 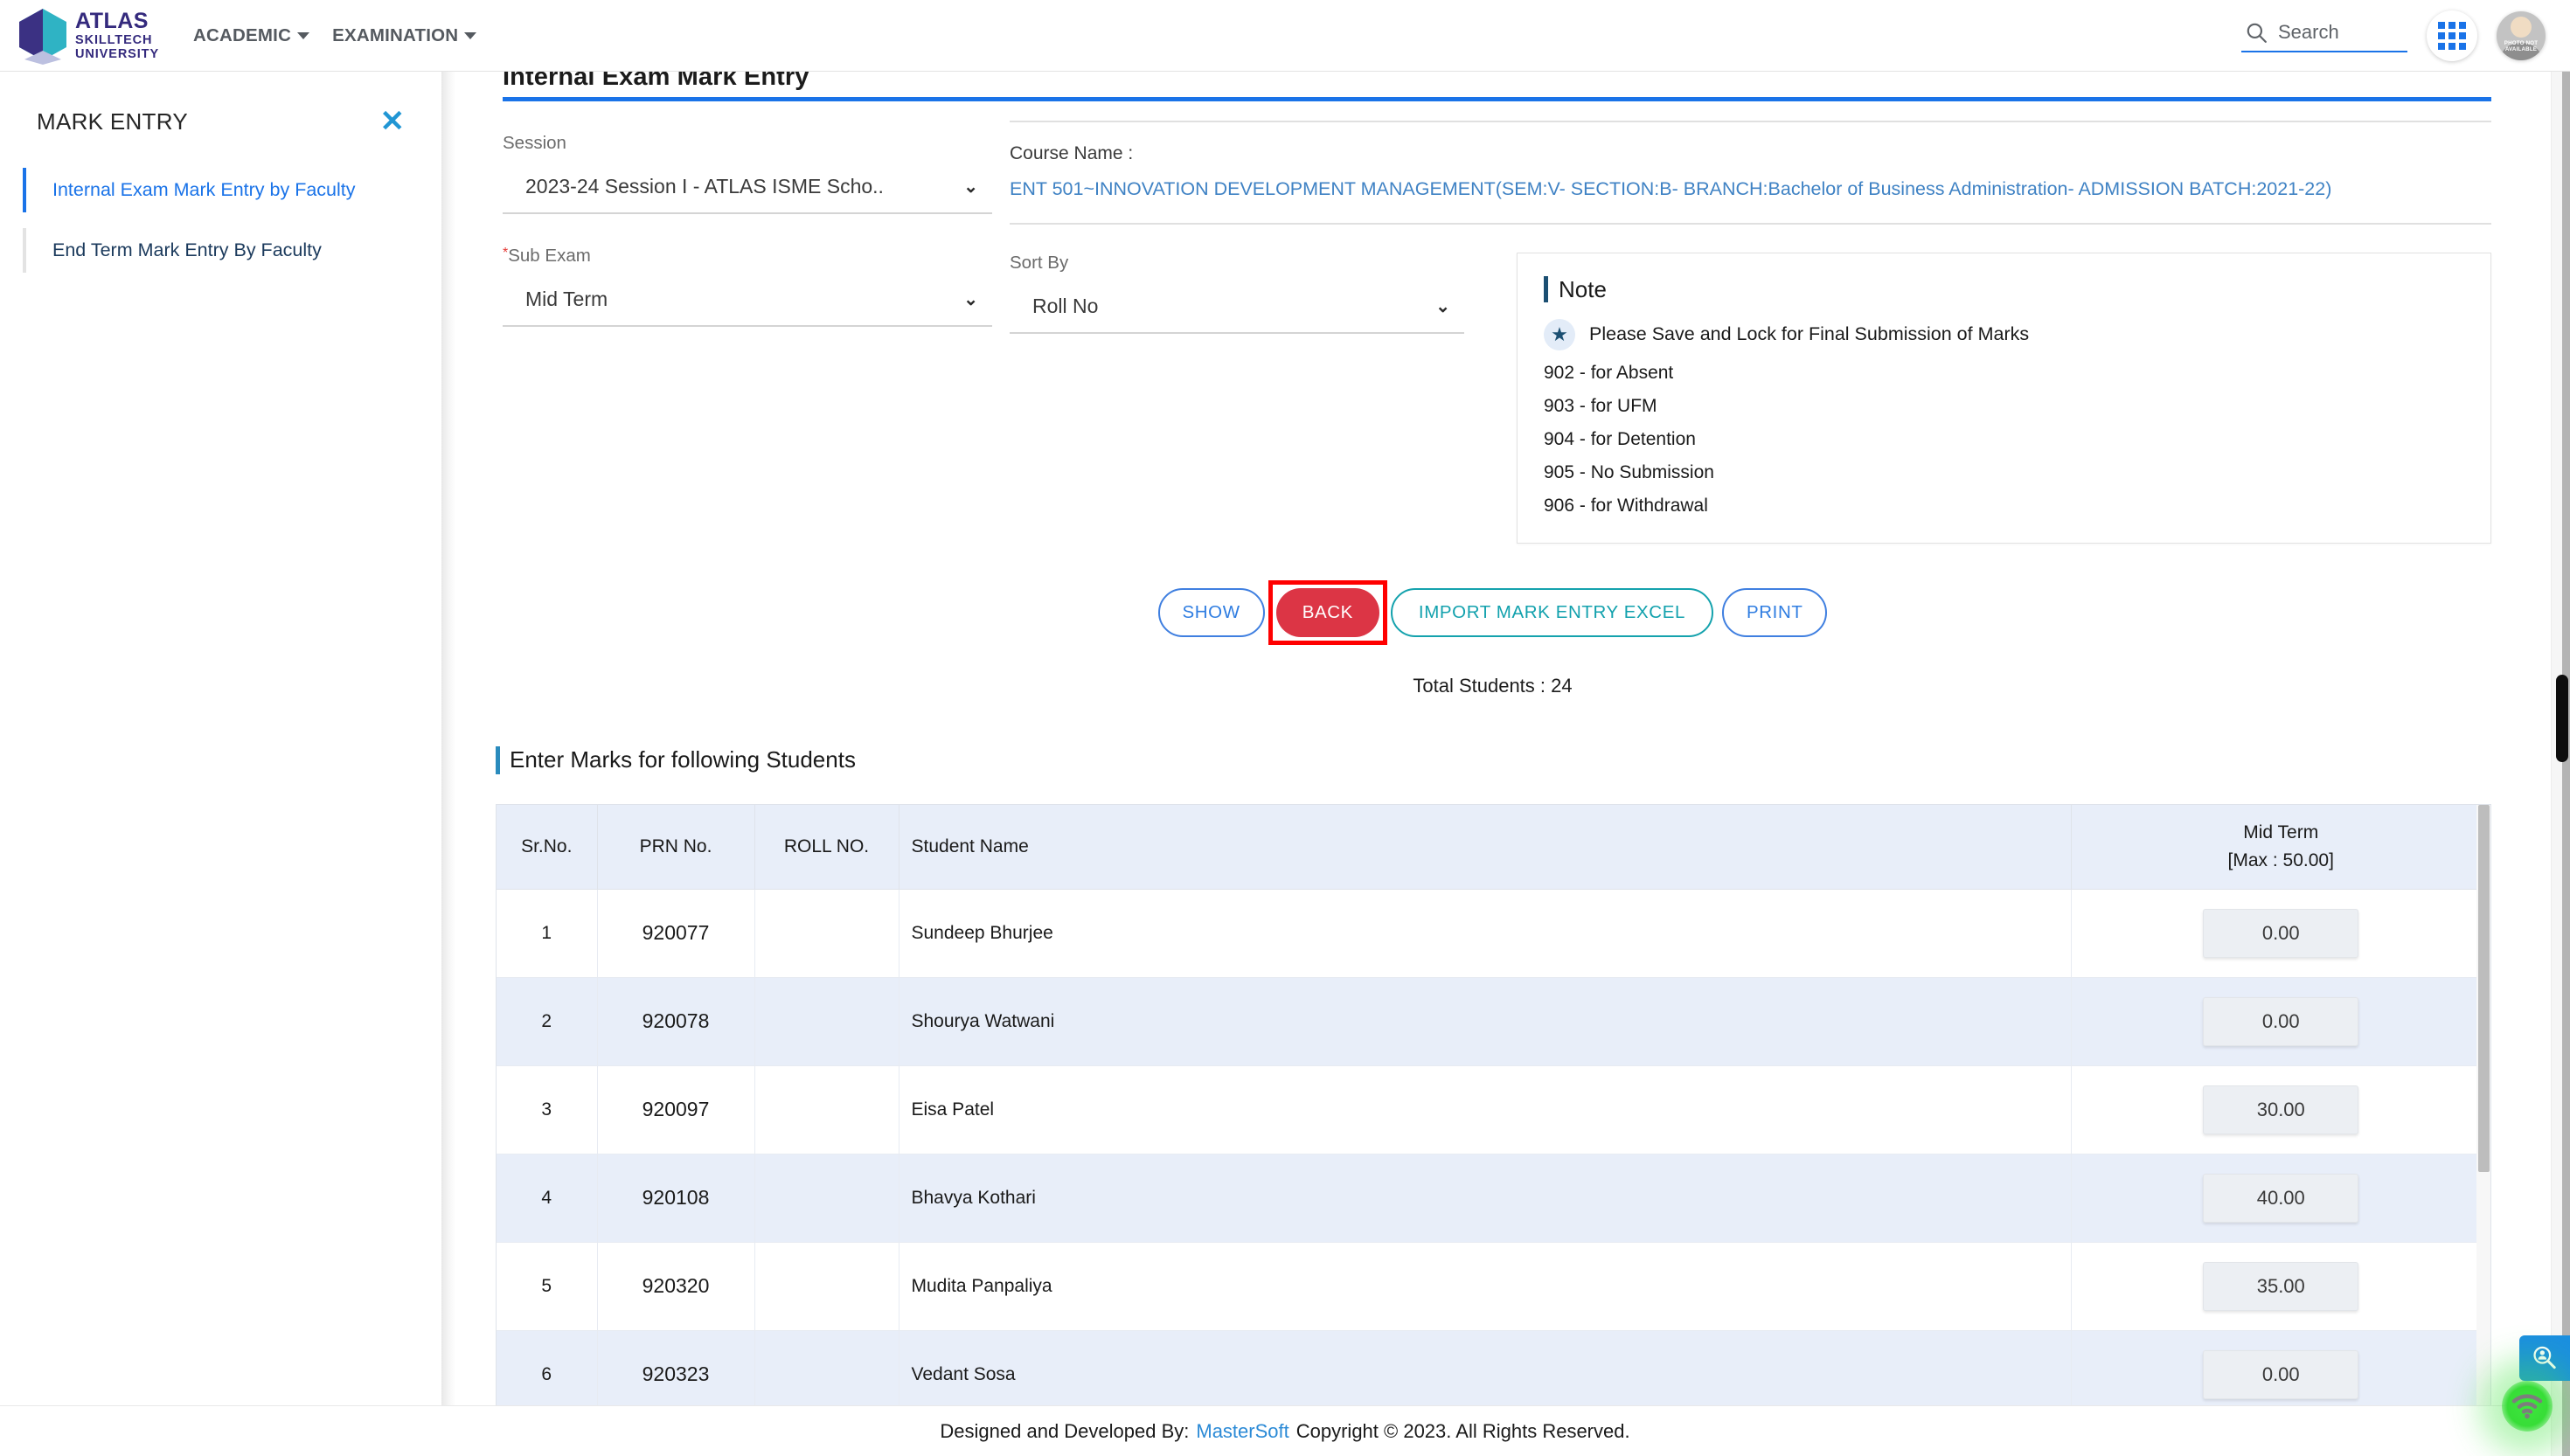 What do you see at coordinates (676, 847) in the screenshot?
I see `column-header-prn-no: PRN No.` at bounding box center [676, 847].